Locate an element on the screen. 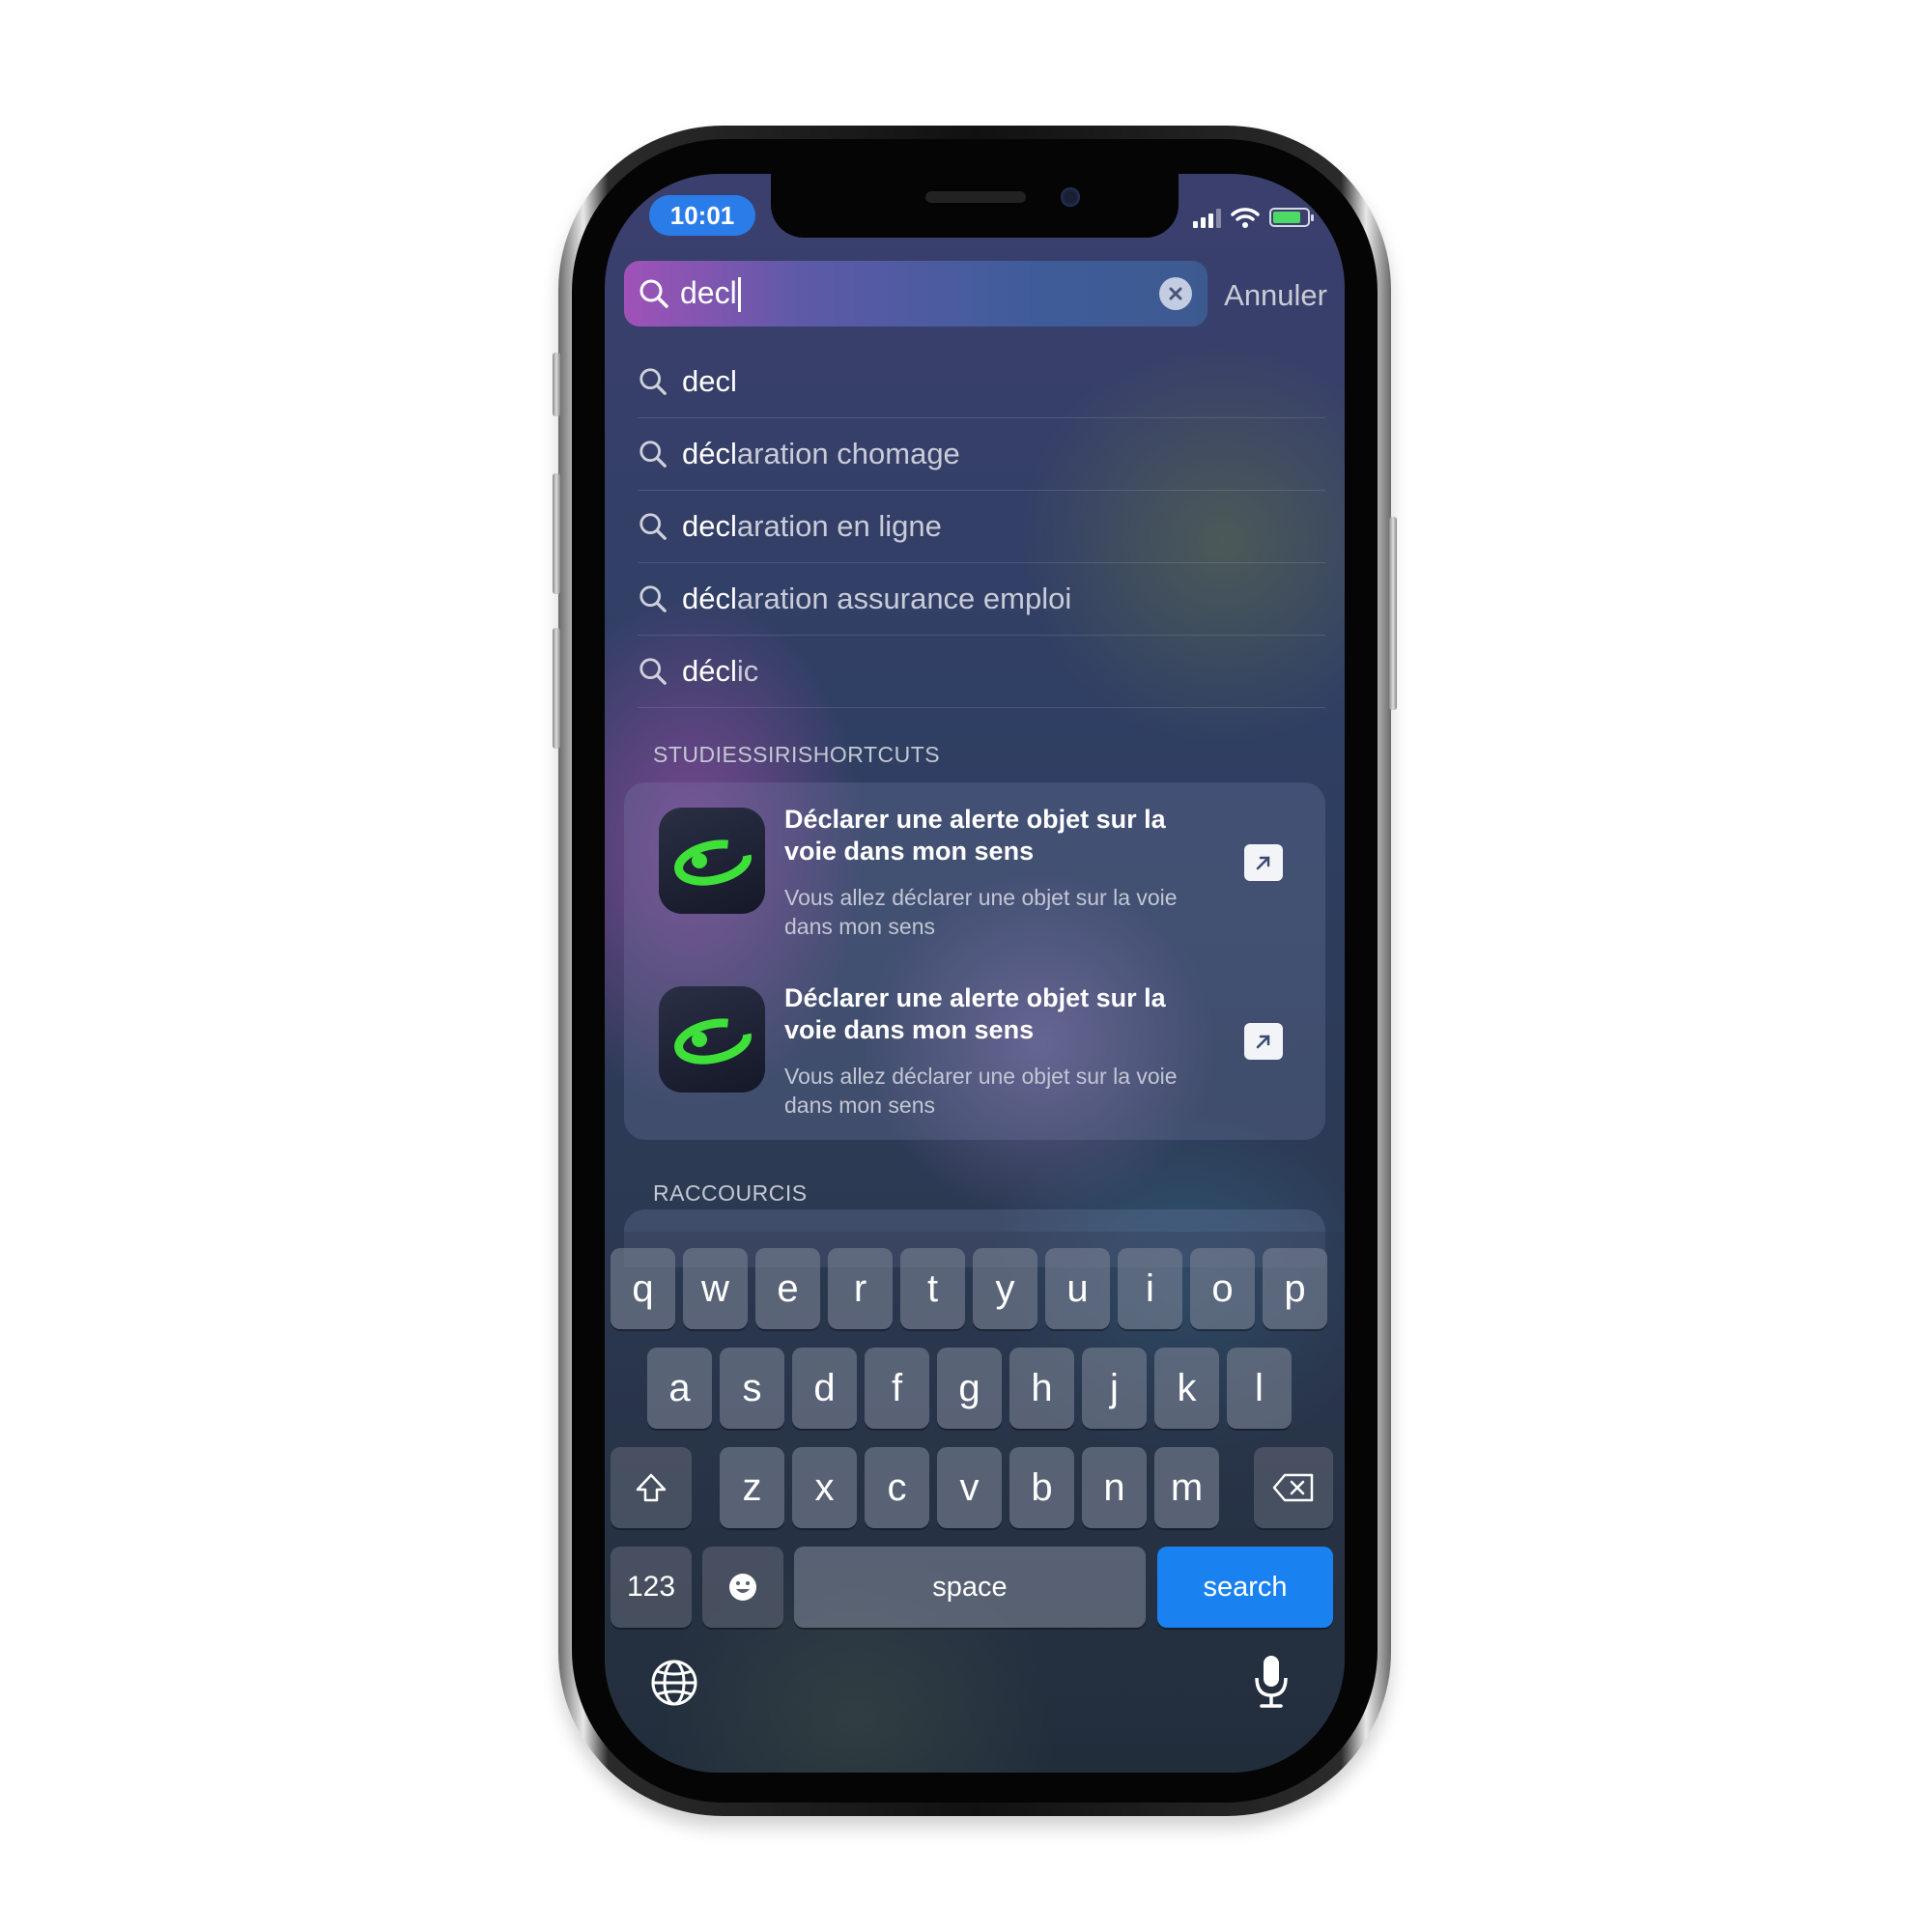 This screenshot has height=1932, width=1932. key-v: v is located at coordinates (969, 1487).